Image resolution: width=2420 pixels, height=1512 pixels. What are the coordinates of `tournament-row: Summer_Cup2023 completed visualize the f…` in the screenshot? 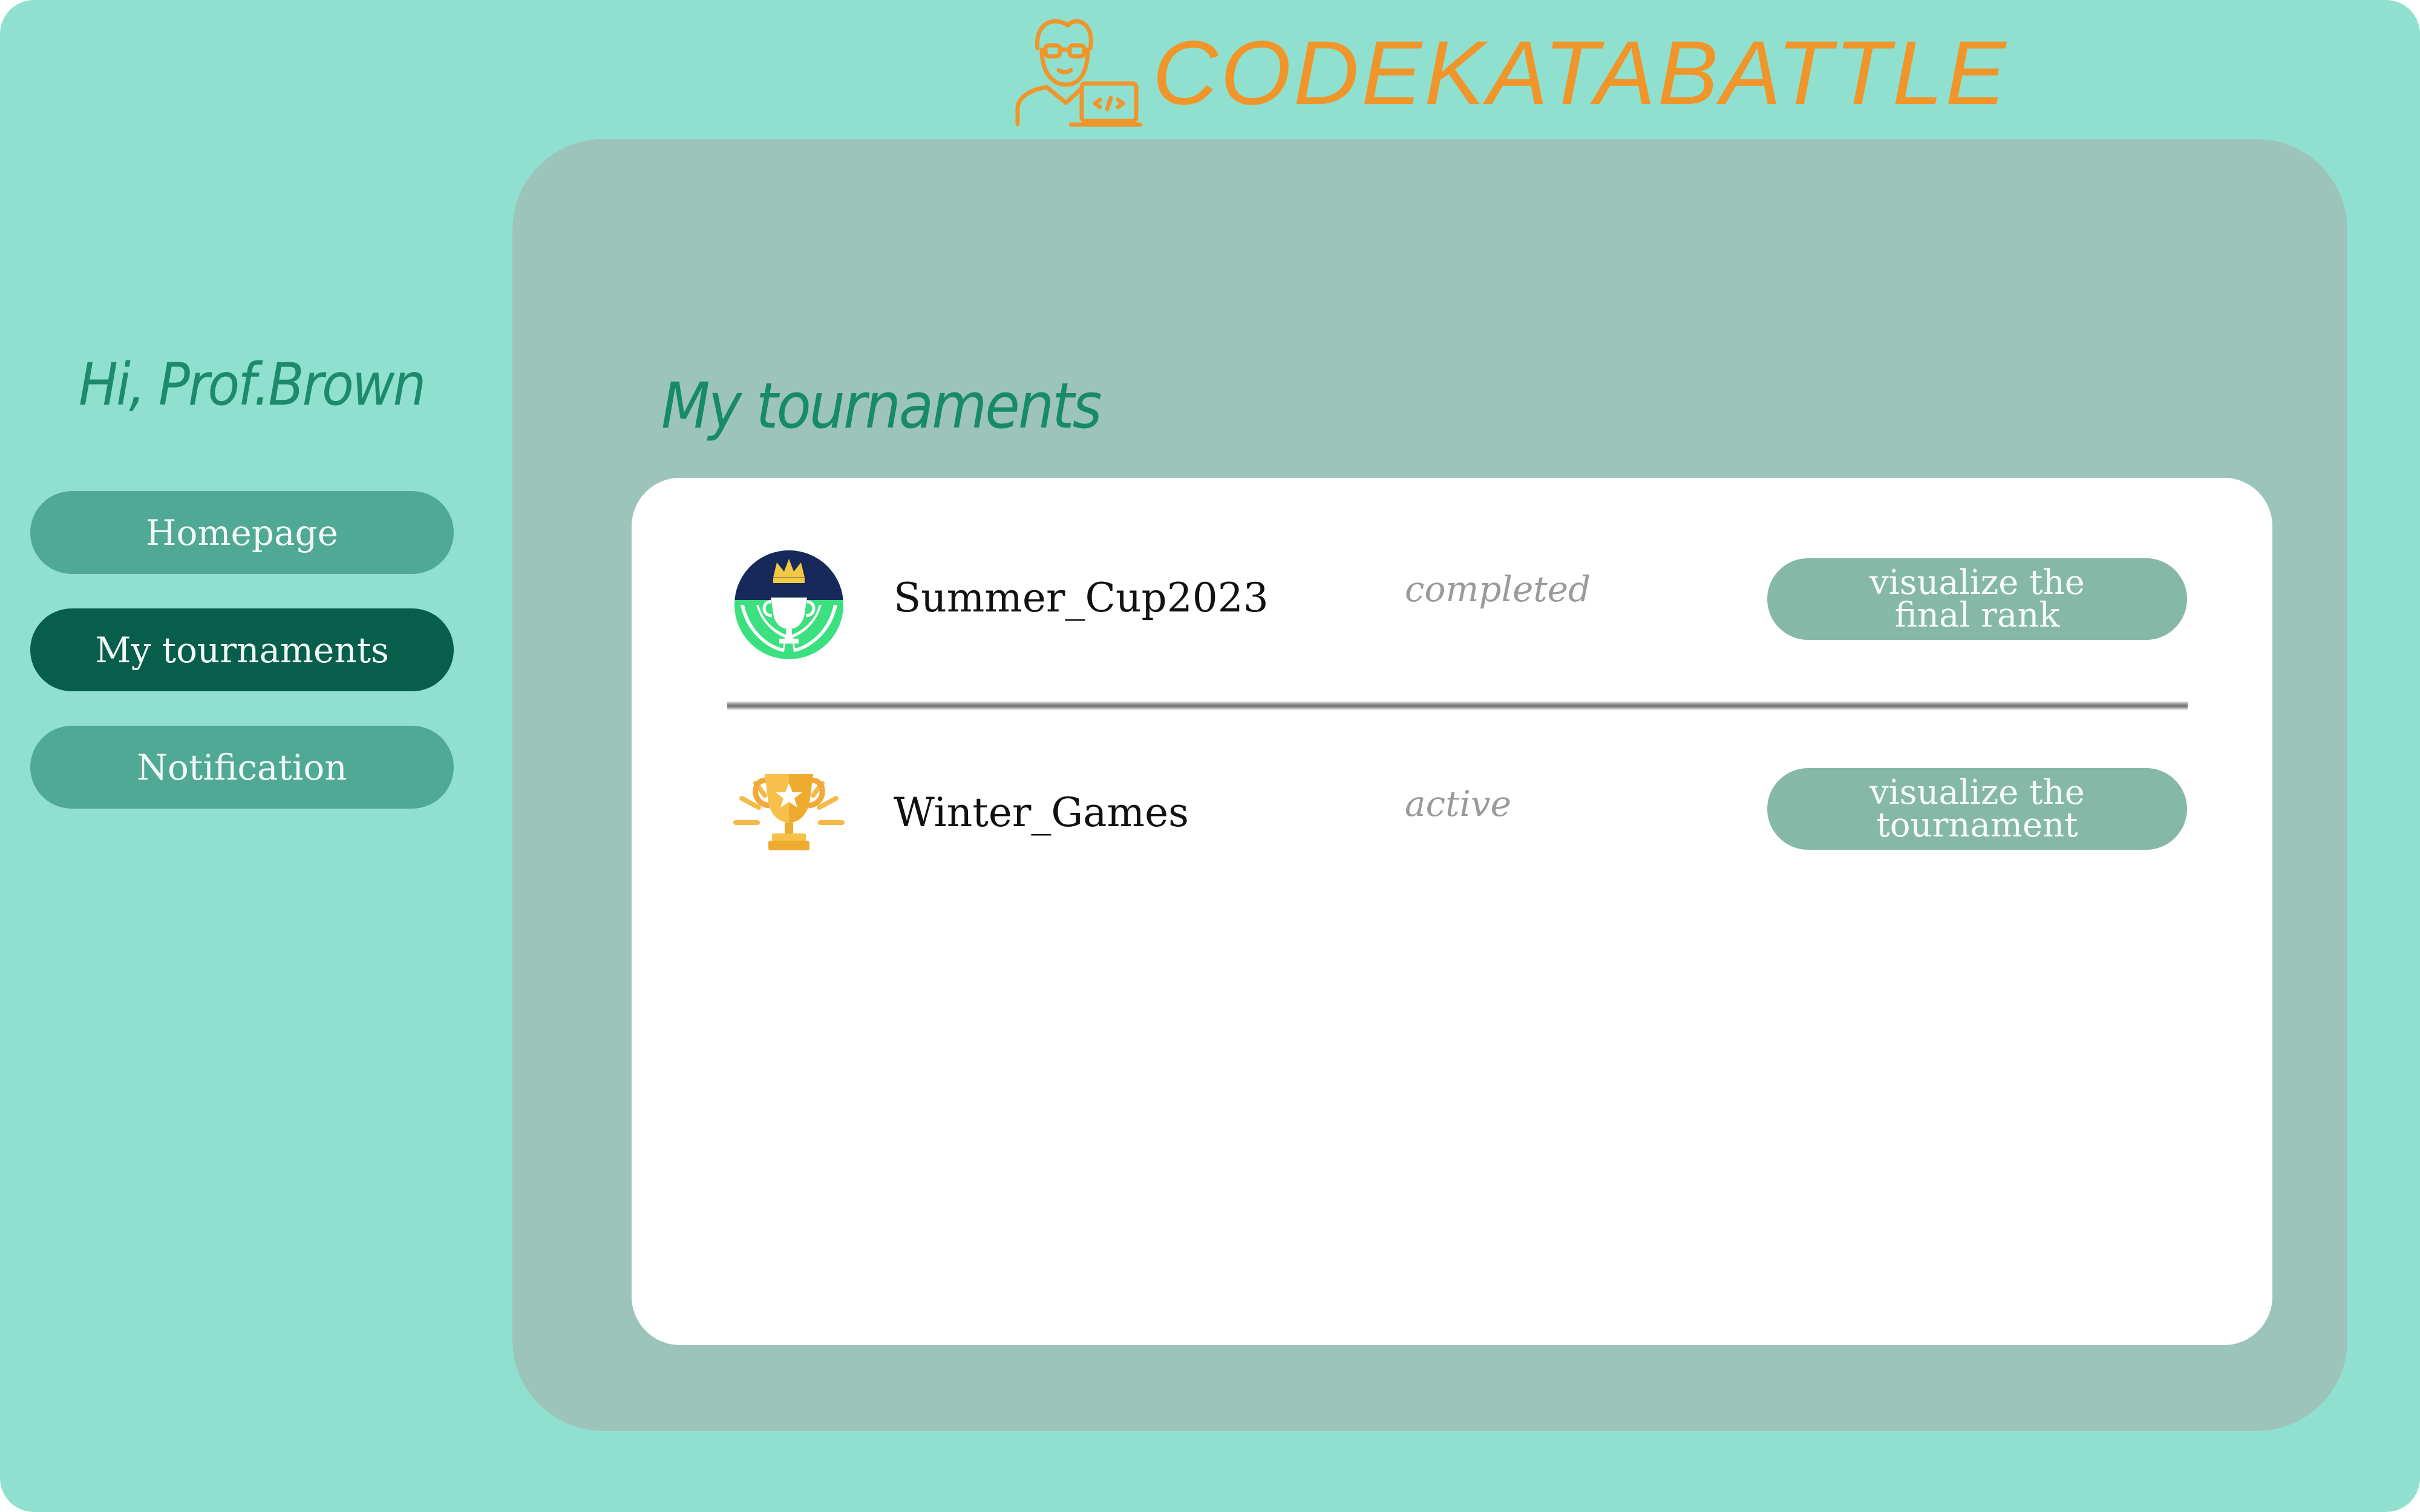 It's located at (1452, 610).